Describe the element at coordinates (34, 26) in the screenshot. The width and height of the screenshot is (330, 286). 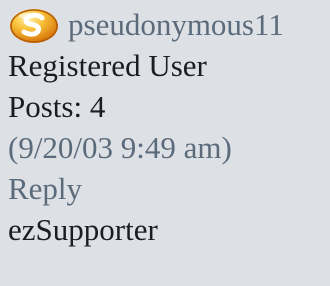
I see `user-status-orb-icon` at that location.